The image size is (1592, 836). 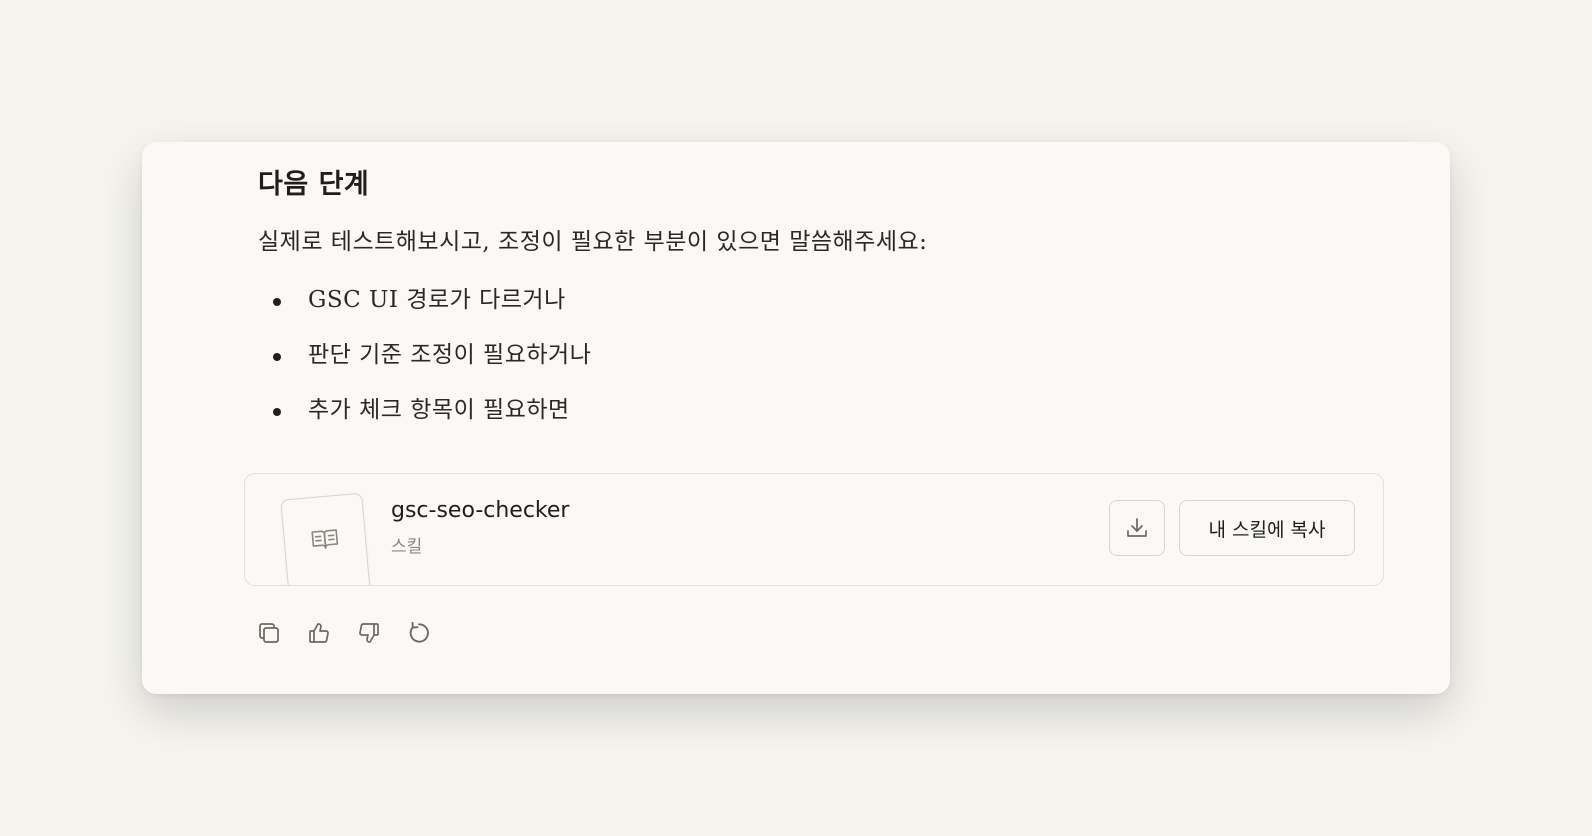 I want to click on retry-icon, so click(x=419, y=632).